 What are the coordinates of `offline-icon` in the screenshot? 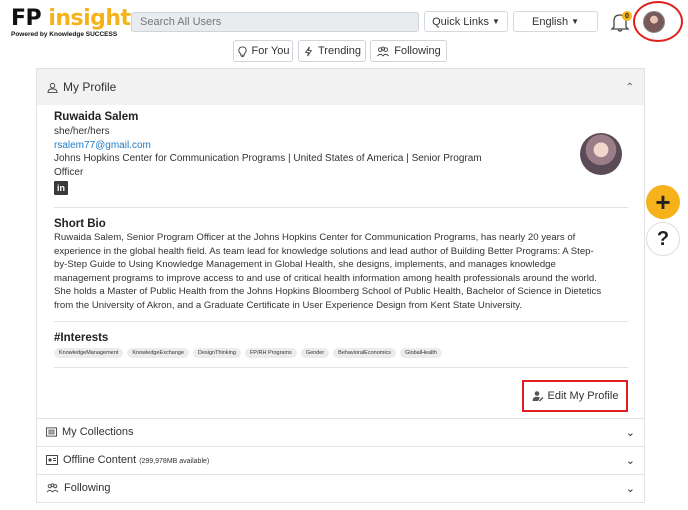 It's located at (52, 460).